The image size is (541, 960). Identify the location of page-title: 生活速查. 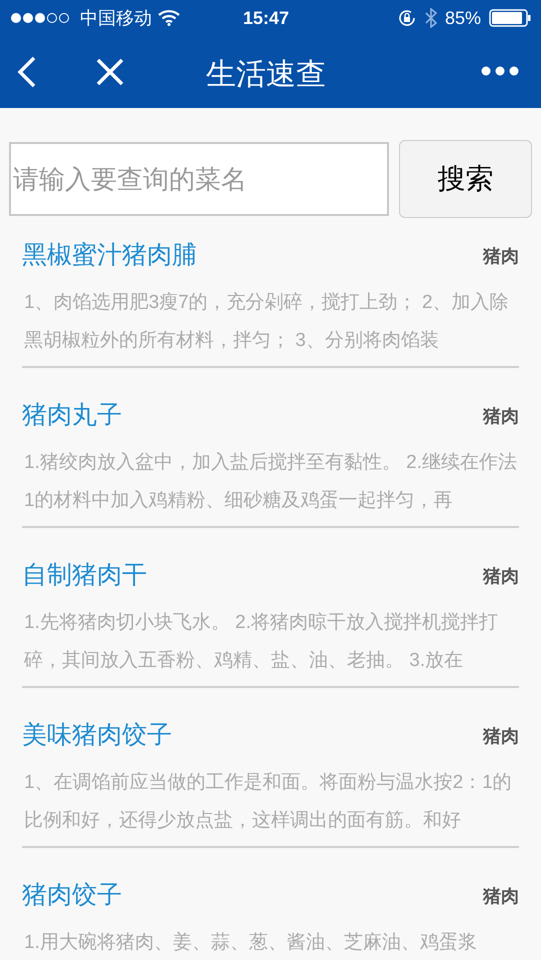
(266, 75).